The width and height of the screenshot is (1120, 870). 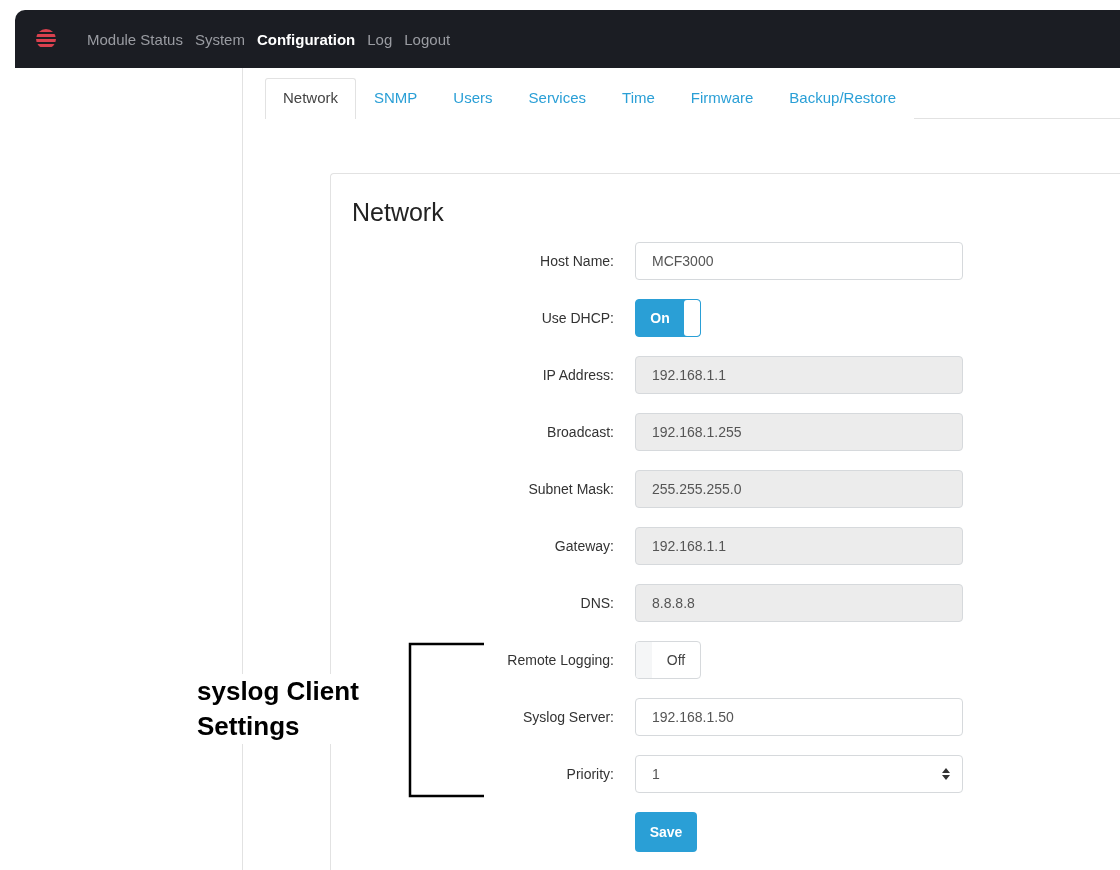 I want to click on field-label: Use DHCP:, so click(x=577, y=318).